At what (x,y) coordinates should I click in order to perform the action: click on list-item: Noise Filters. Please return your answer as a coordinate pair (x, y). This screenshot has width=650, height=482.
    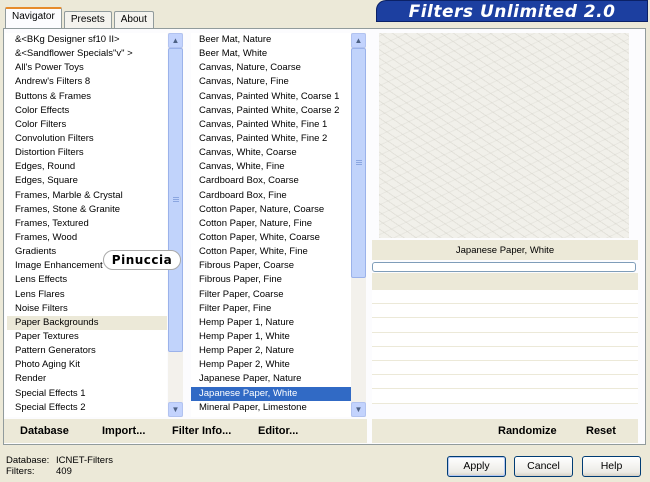
    Looking at the image, I should click on (87, 309).